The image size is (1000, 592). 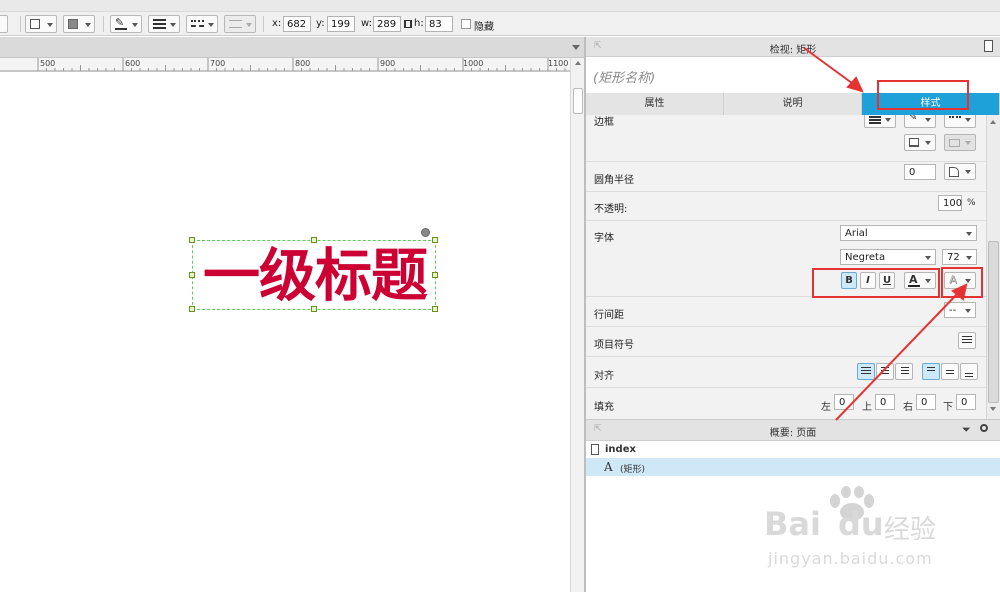 What do you see at coordinates (861, 524) in the screenshot?
I see `watermark-brand-du: du` at bounding box center [861, 524].